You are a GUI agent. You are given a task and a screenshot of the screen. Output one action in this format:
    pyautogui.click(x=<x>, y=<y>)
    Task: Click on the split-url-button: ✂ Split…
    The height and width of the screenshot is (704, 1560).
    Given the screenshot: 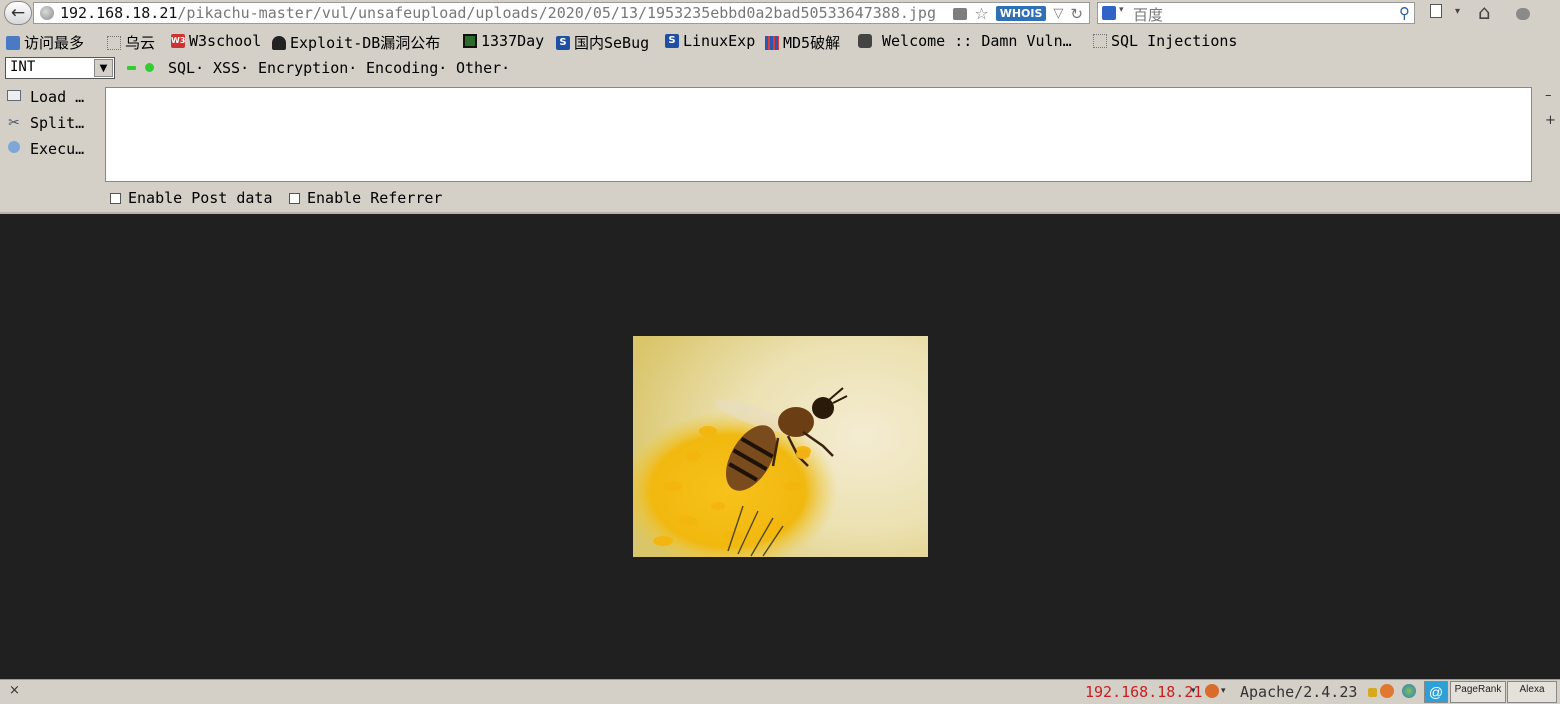 What is the action you would take?
    pyautogui.click(x=45, y=123)
    